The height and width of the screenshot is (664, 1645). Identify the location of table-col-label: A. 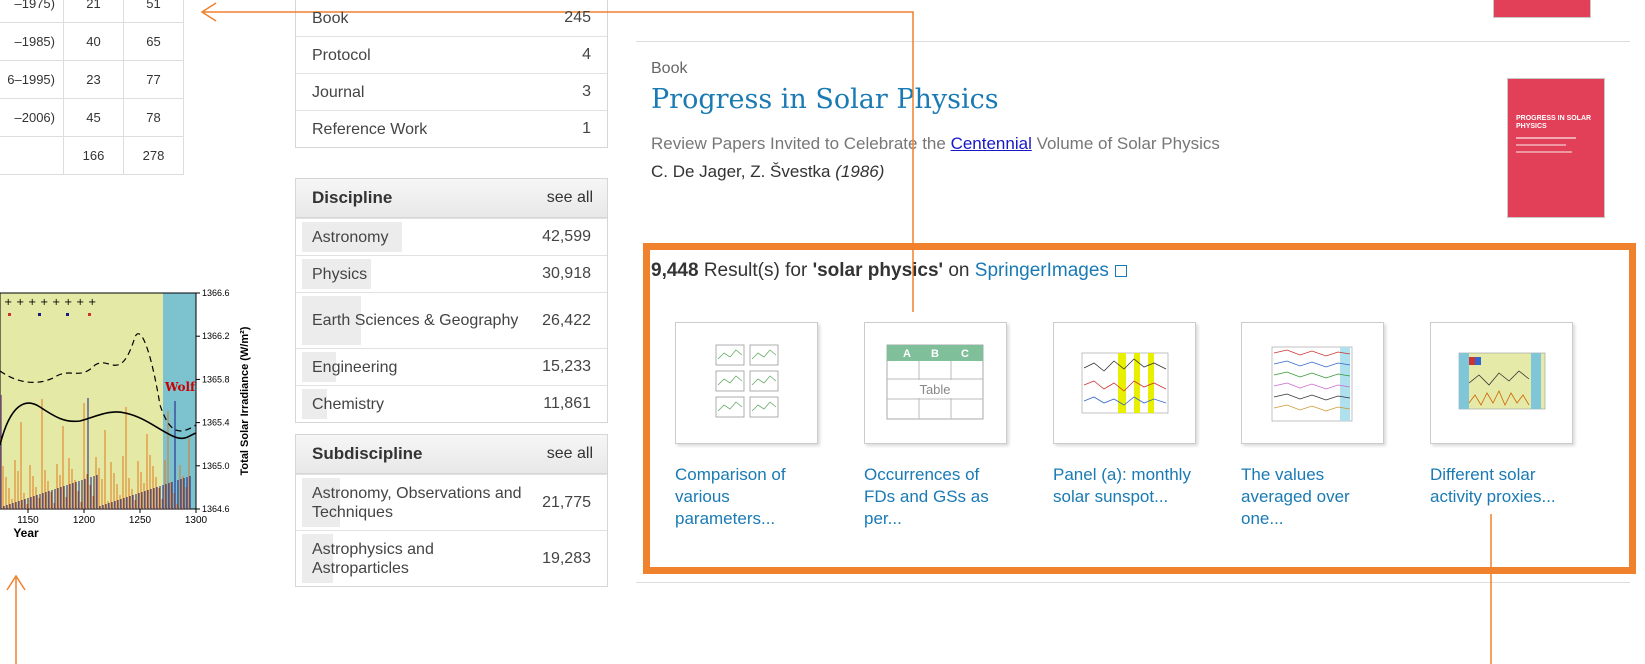
(907, 354).